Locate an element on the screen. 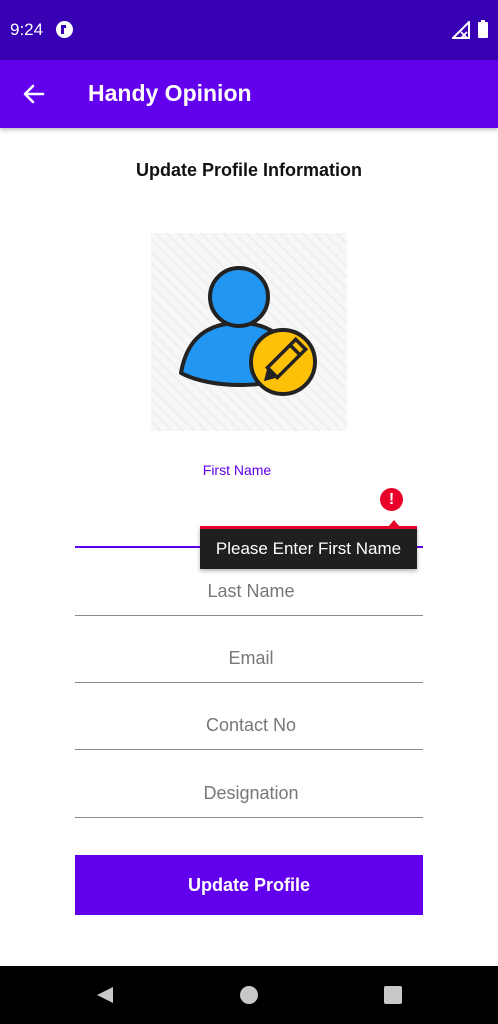 The width and height of the screenshot is (498, 1024). designation-field is located at coordinates (251, 793).